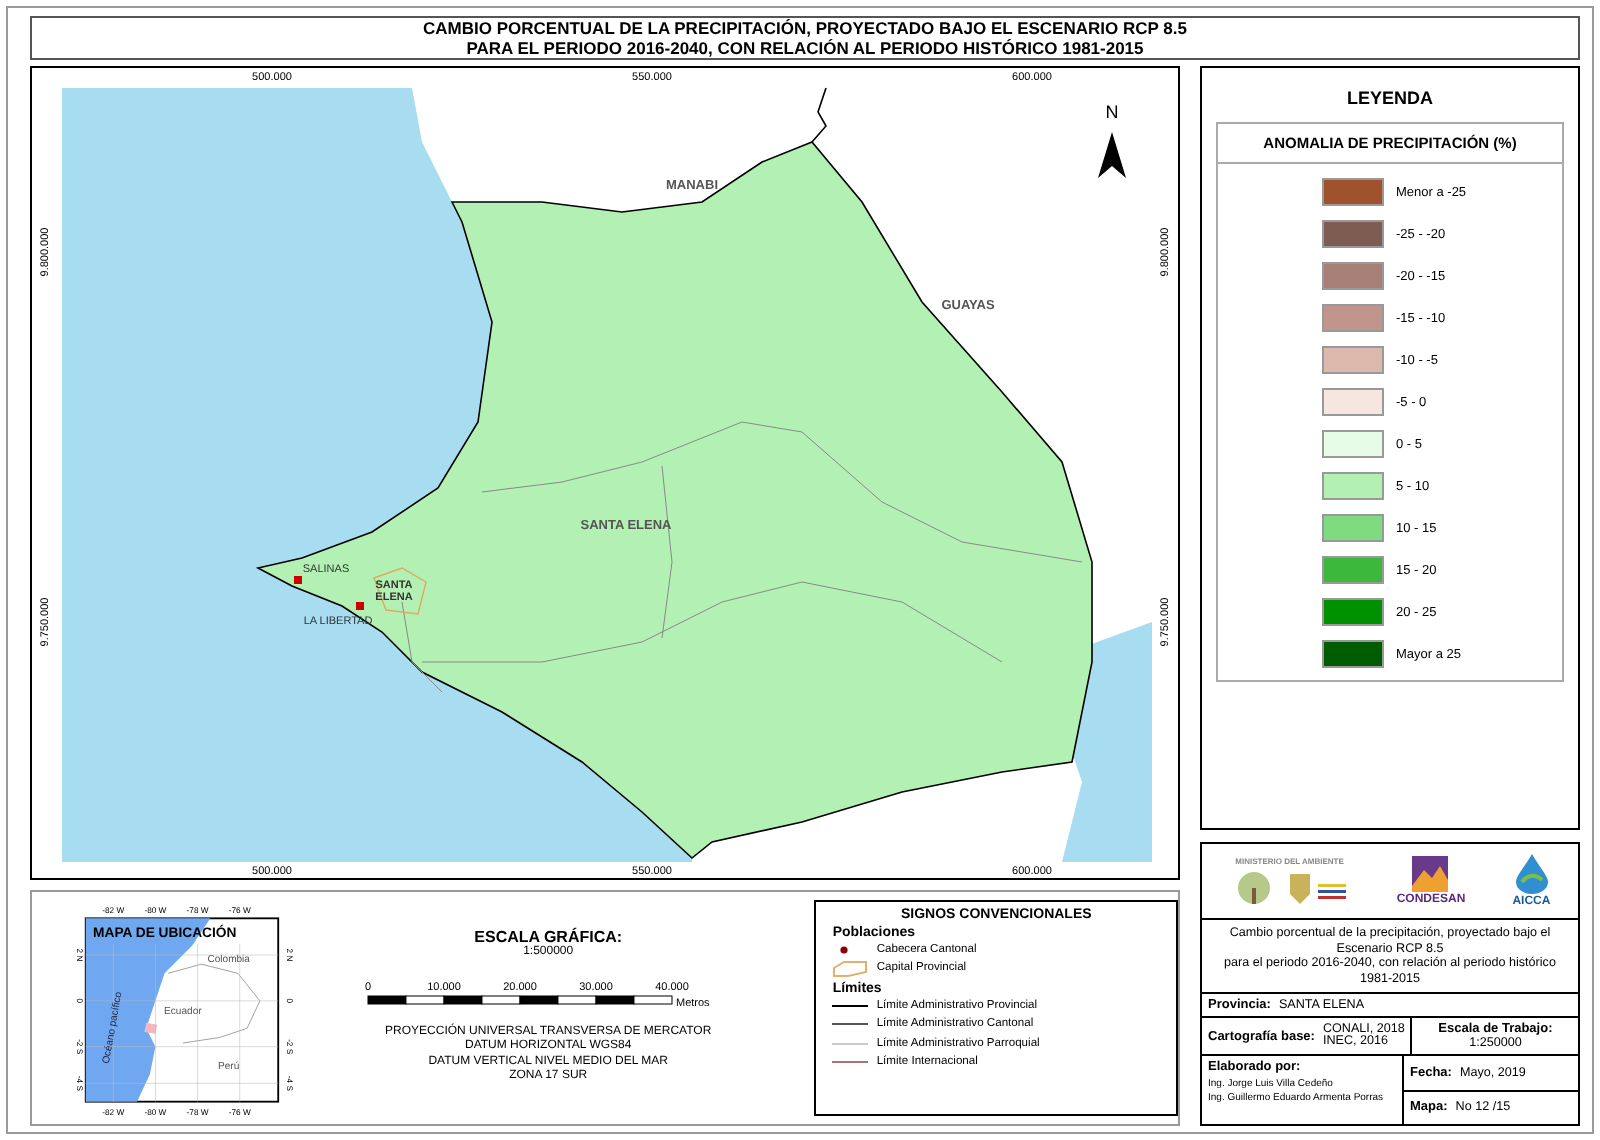 Image resolution: width=1600 pixels, height=1140 pixels. What do you see at coordinates (1112, 112) in the screenshot?
I see `north-label: N` at bounding box center [1112, 112].